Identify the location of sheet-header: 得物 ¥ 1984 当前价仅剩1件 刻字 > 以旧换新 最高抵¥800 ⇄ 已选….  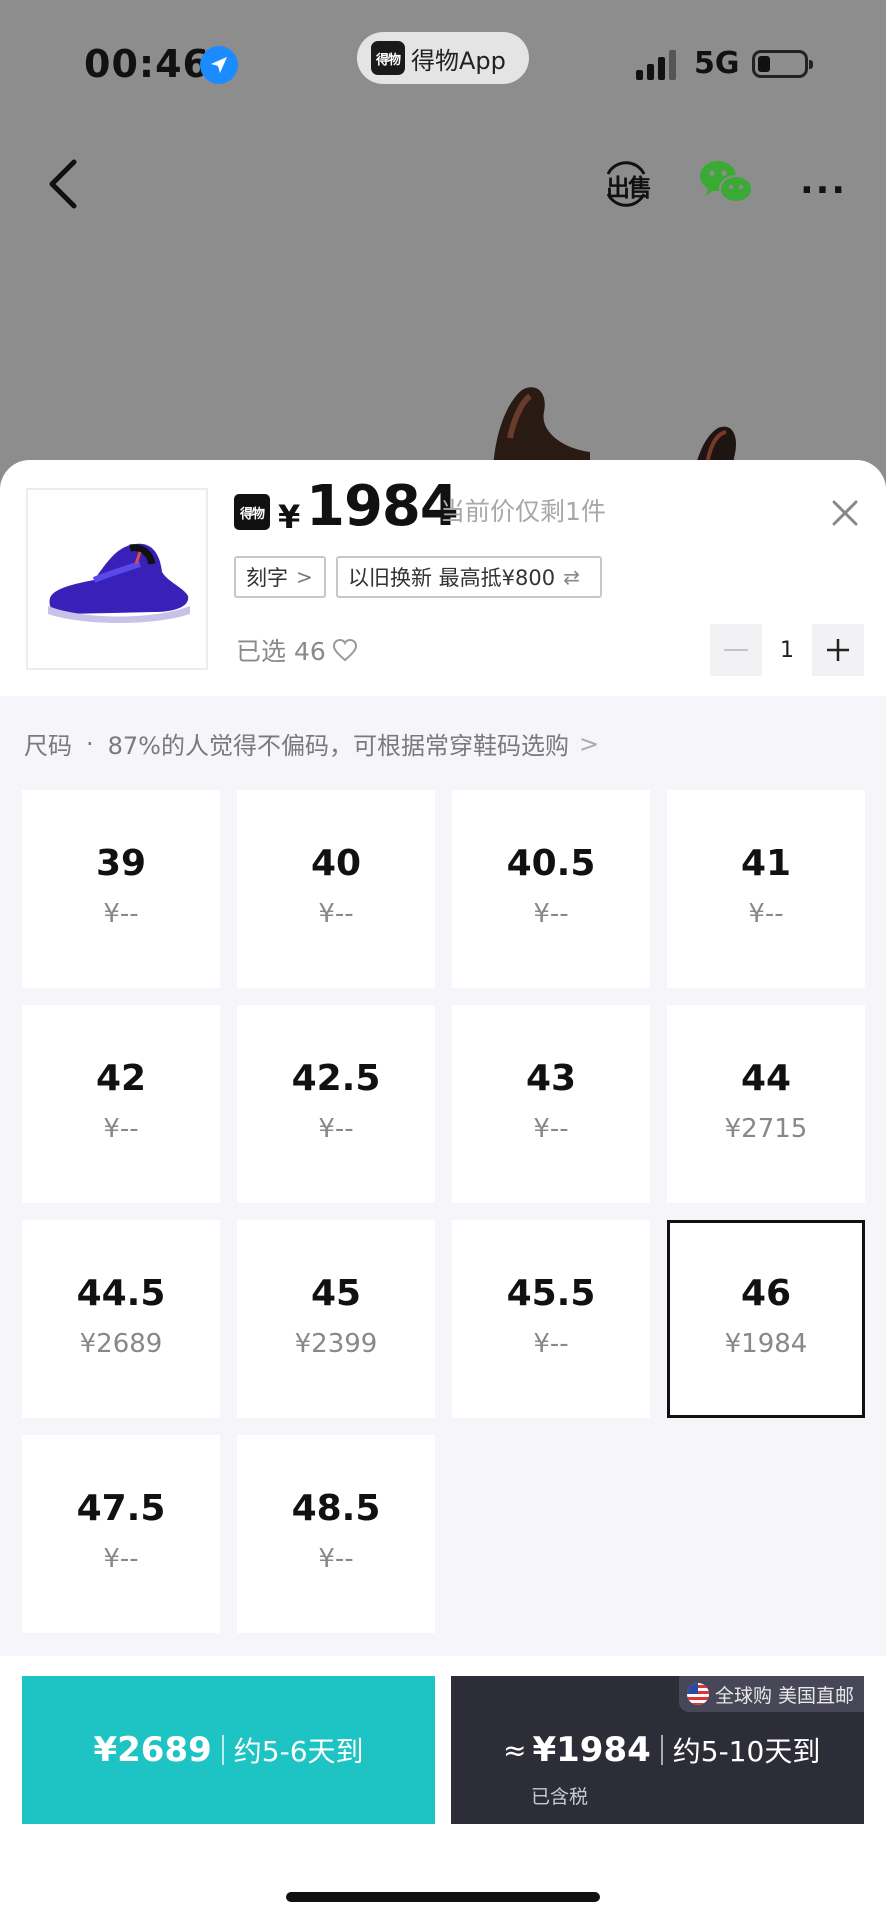
(443, 578).